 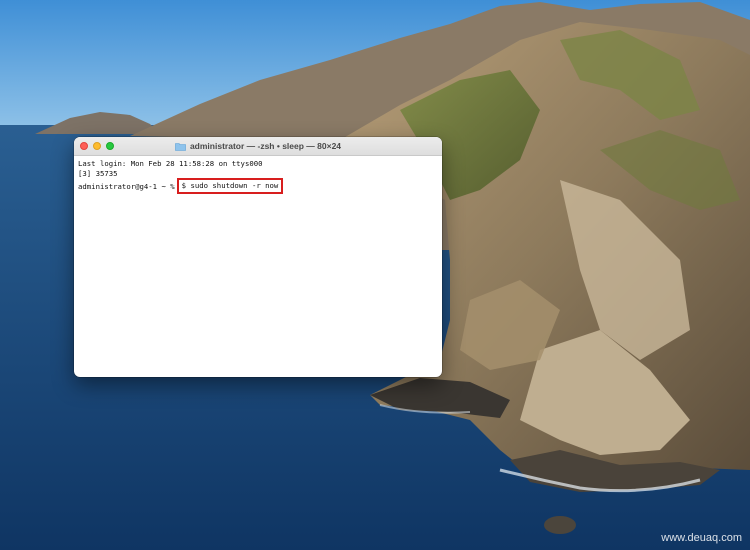 I want to click on shell-prompt: administrator@g4-1 ~ %, so click(x=126, y=186).